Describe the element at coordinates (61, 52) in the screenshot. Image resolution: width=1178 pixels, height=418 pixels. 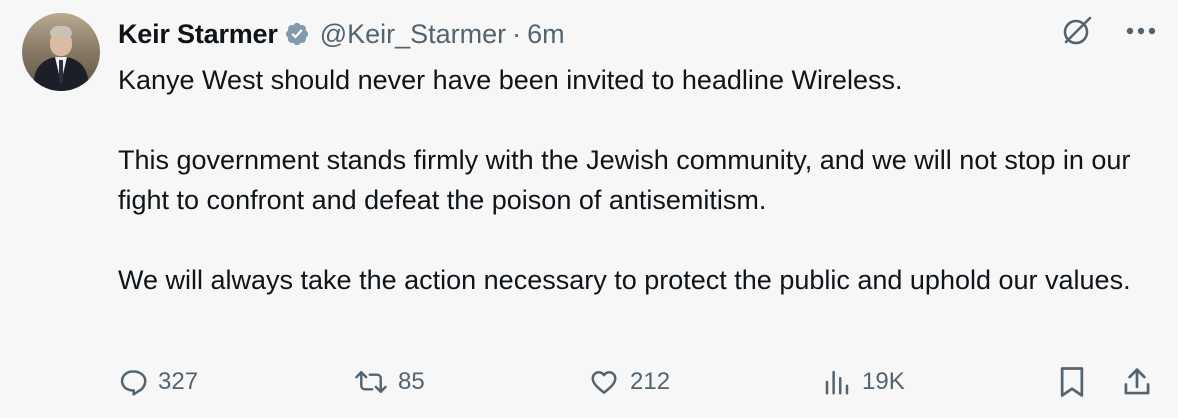
I see `avatar` at that location.